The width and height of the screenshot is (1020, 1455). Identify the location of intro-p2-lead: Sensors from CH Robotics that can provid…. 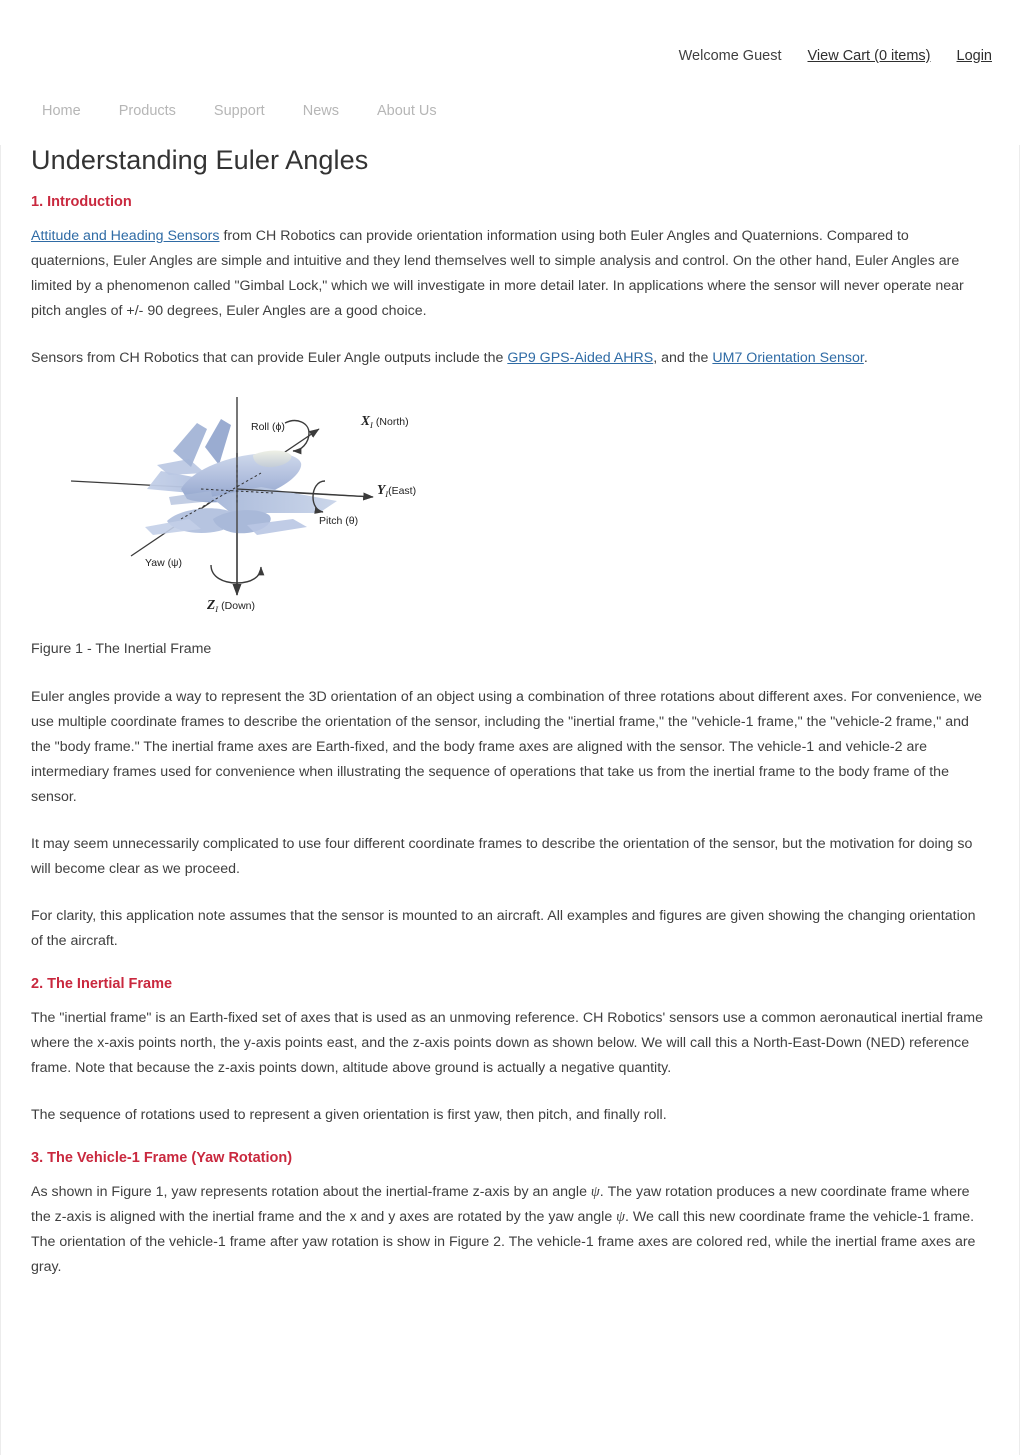
(269, 358).